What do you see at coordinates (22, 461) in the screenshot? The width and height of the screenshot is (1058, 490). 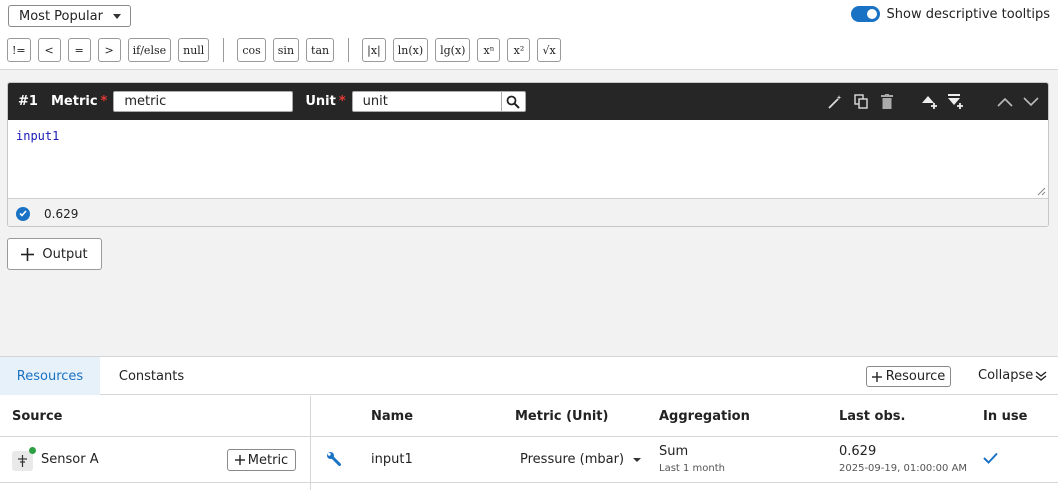 I see `sensor-icon` at bounding box center [22, 461].